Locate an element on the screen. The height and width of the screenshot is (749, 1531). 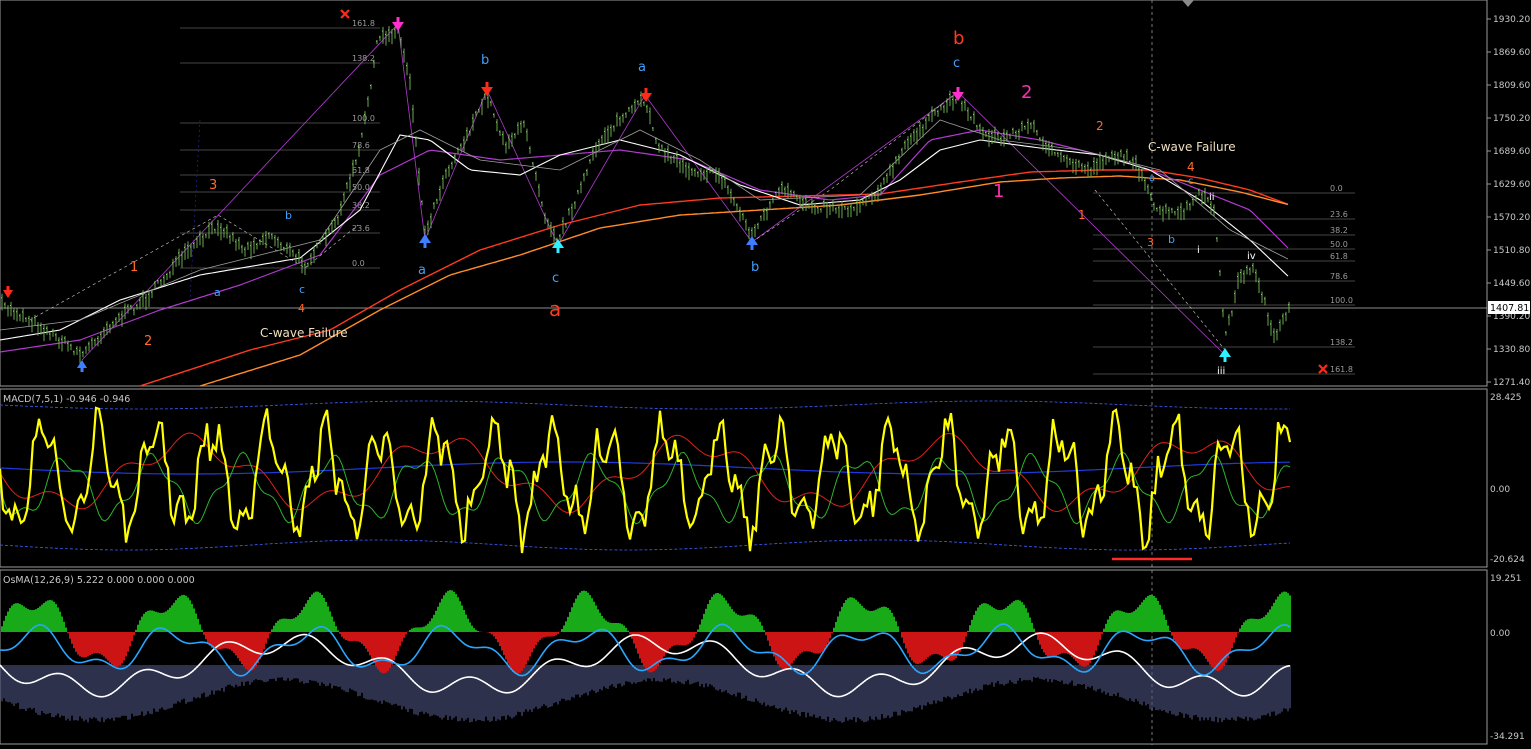
svg-text: 1930.20 is located at coordinates (1511, 20).